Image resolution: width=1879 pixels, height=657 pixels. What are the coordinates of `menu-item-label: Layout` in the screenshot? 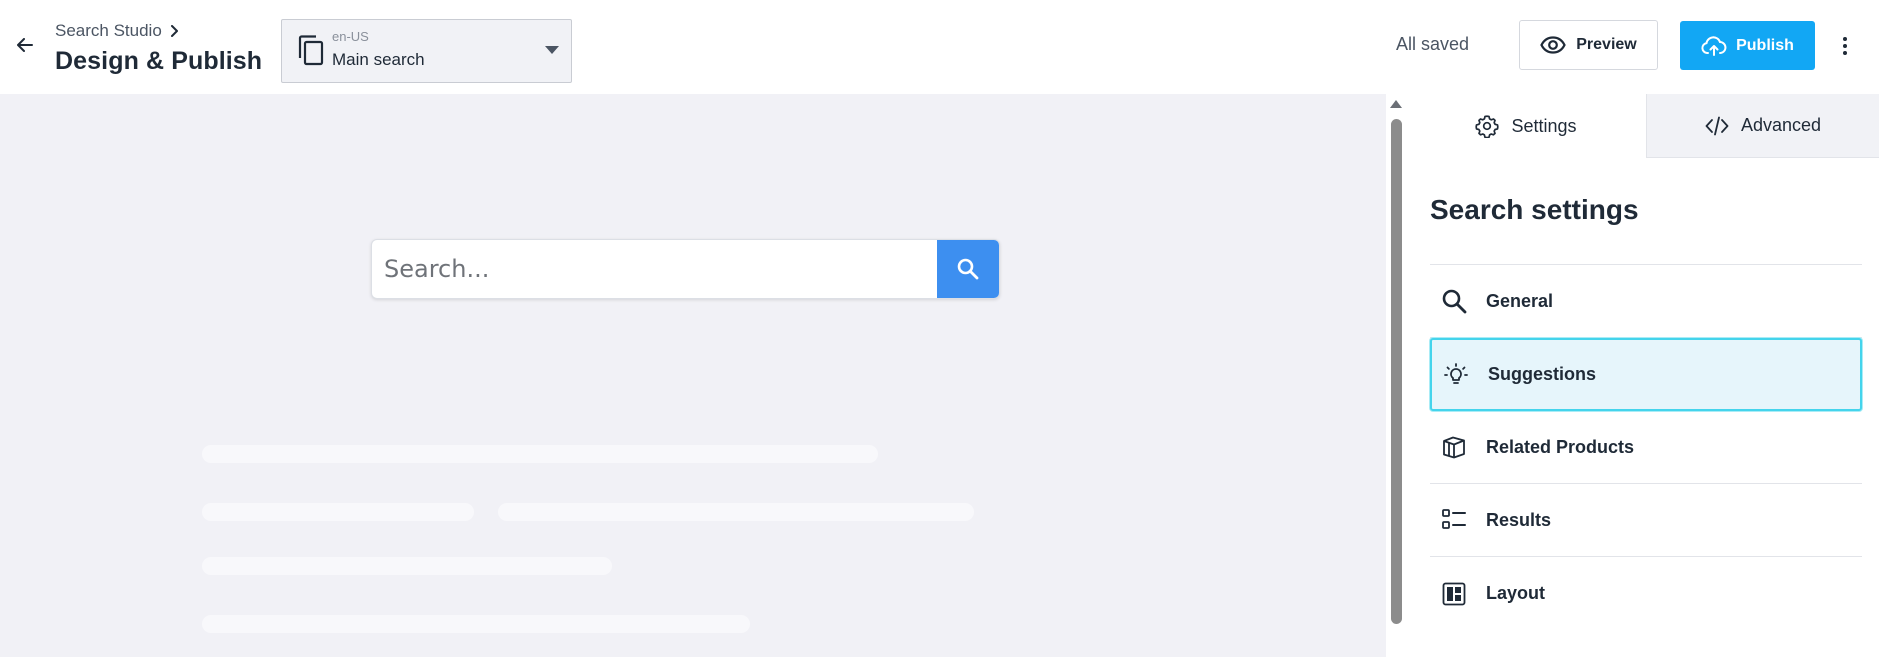 It's located at (1516, 593).